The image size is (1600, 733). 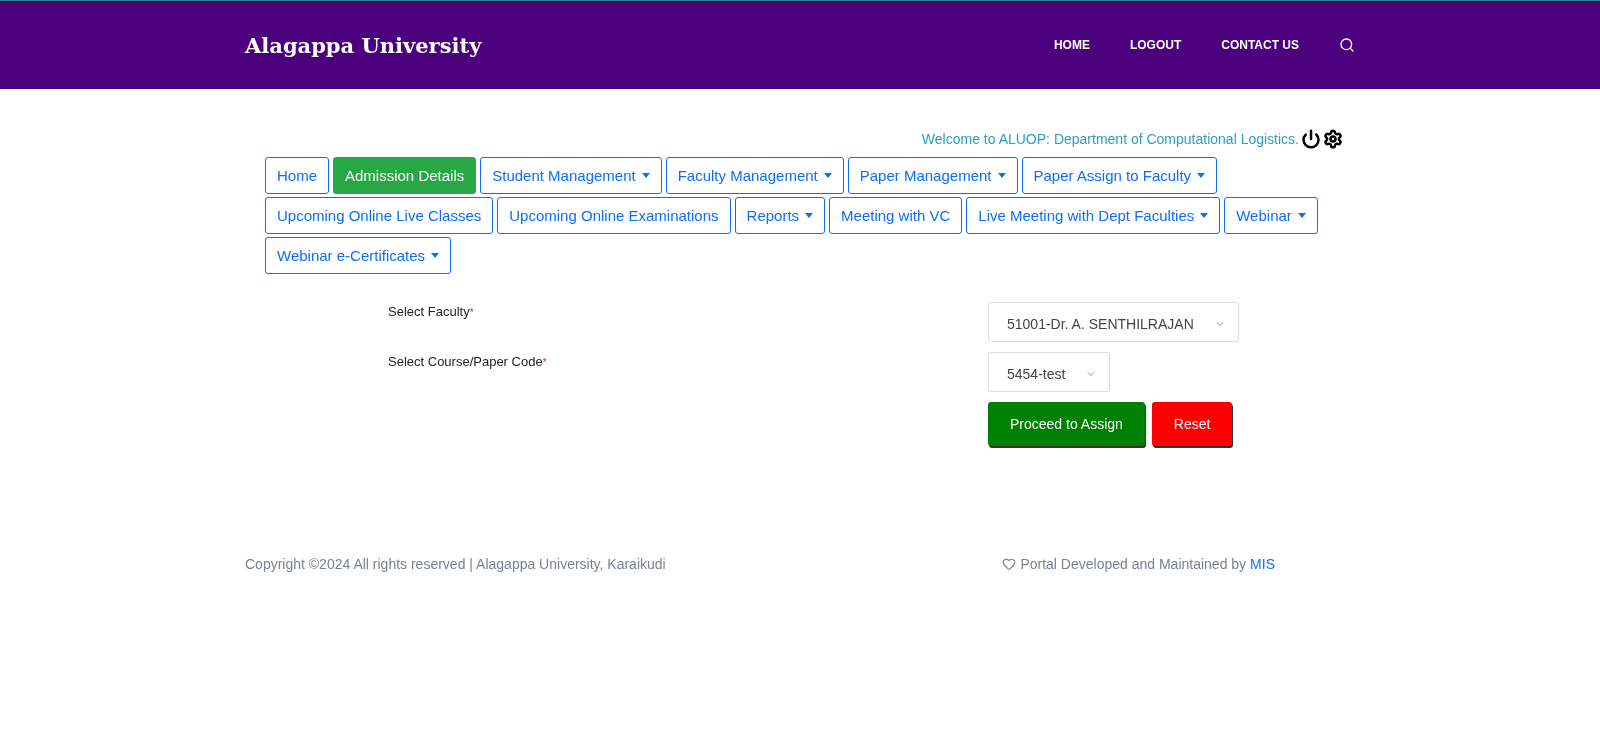 What do you see at coordinates (1271, 215) in the screenshot?
I see `menu-tab: Webinar` at bounding box center [1271, 215].